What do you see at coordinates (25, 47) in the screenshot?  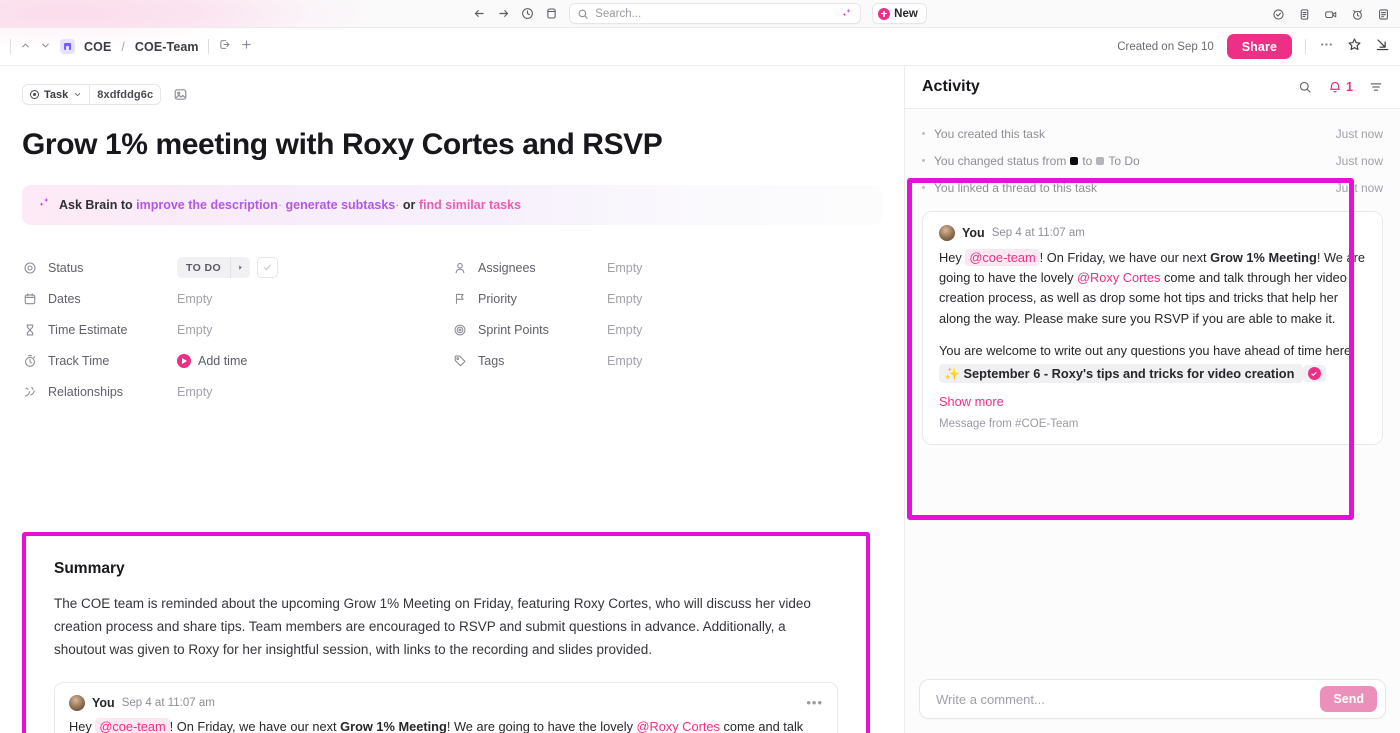 I see `chevron-up-icon` at bounding box center [25, 47].